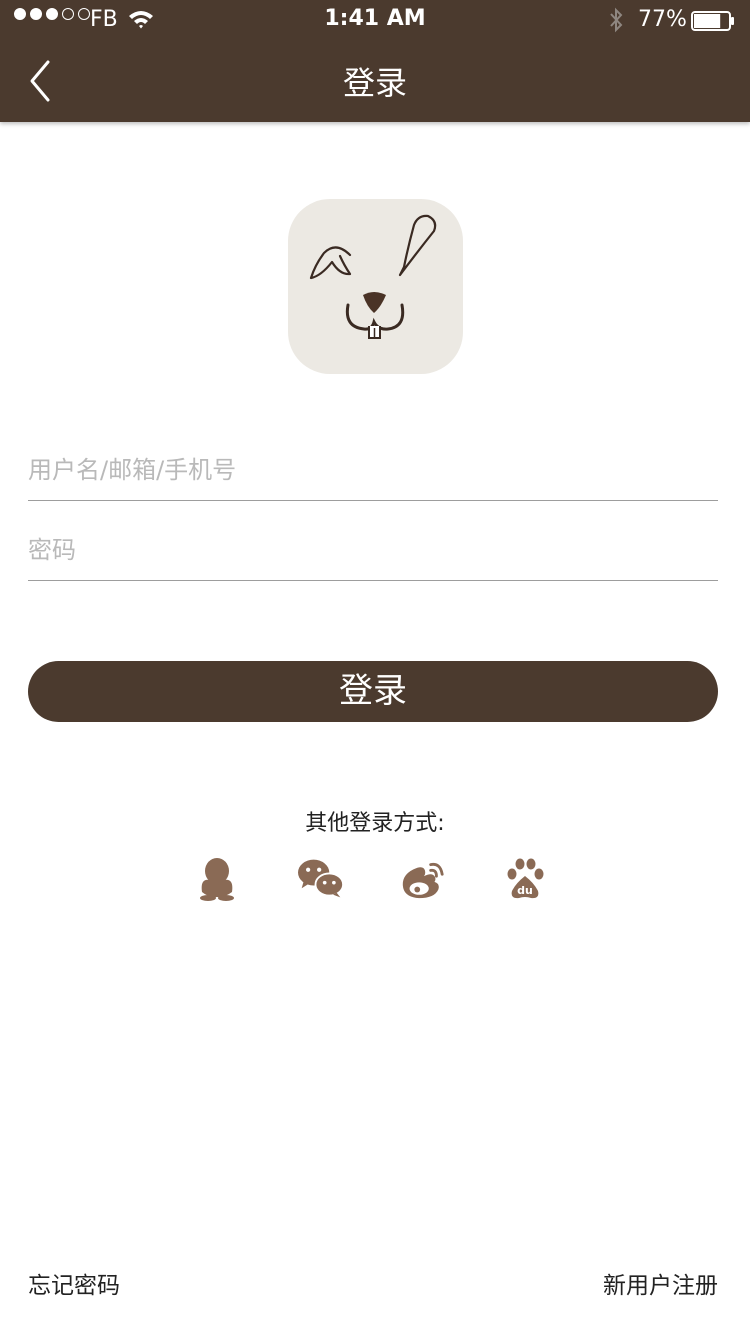 The height and width of the screenshot is (1334, 750). What do you see at coordinates (373, 470) in the screenshot?
I see `username-input` at bounding box center [373, 470].